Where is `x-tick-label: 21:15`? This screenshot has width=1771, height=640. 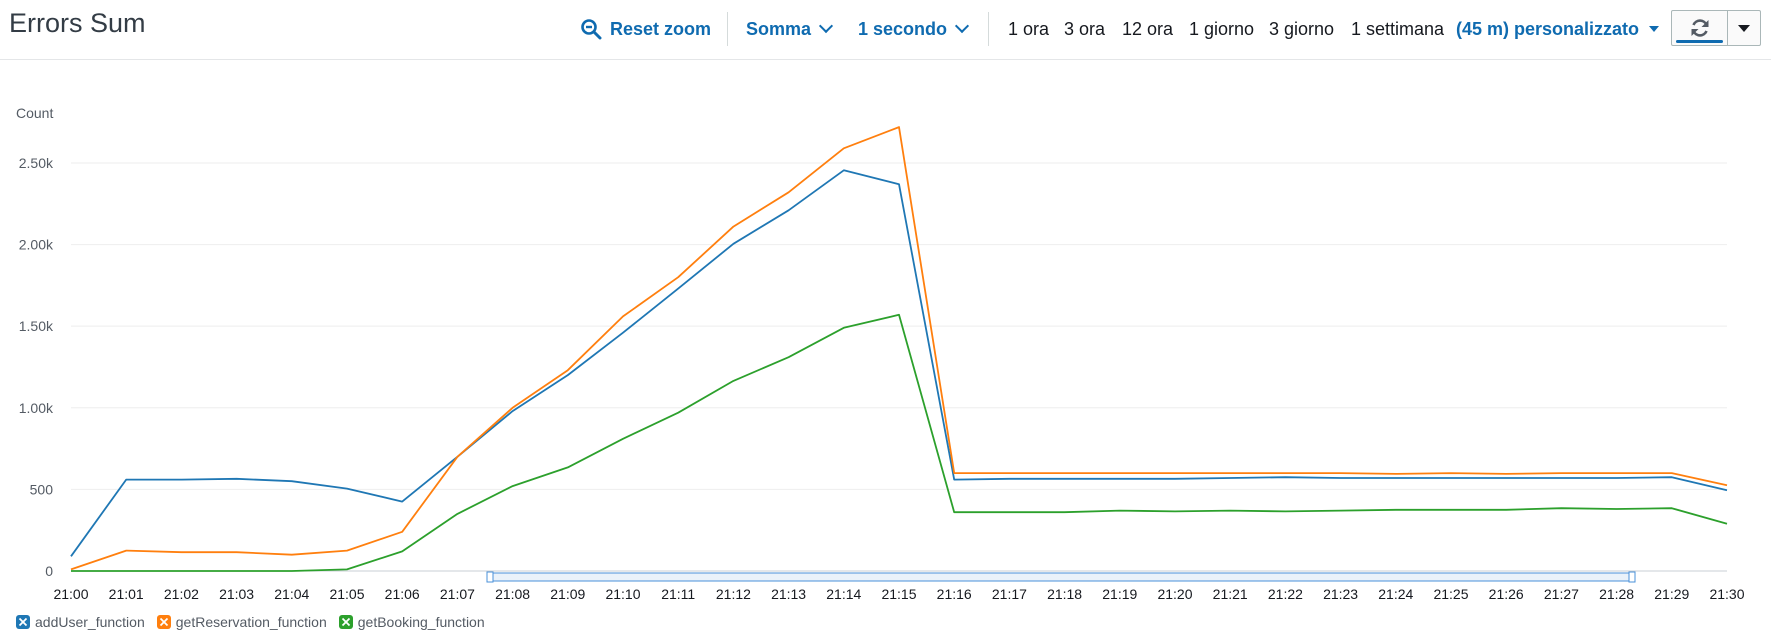 x-tick-label: 21:15 is located at coordinates (898, 594).